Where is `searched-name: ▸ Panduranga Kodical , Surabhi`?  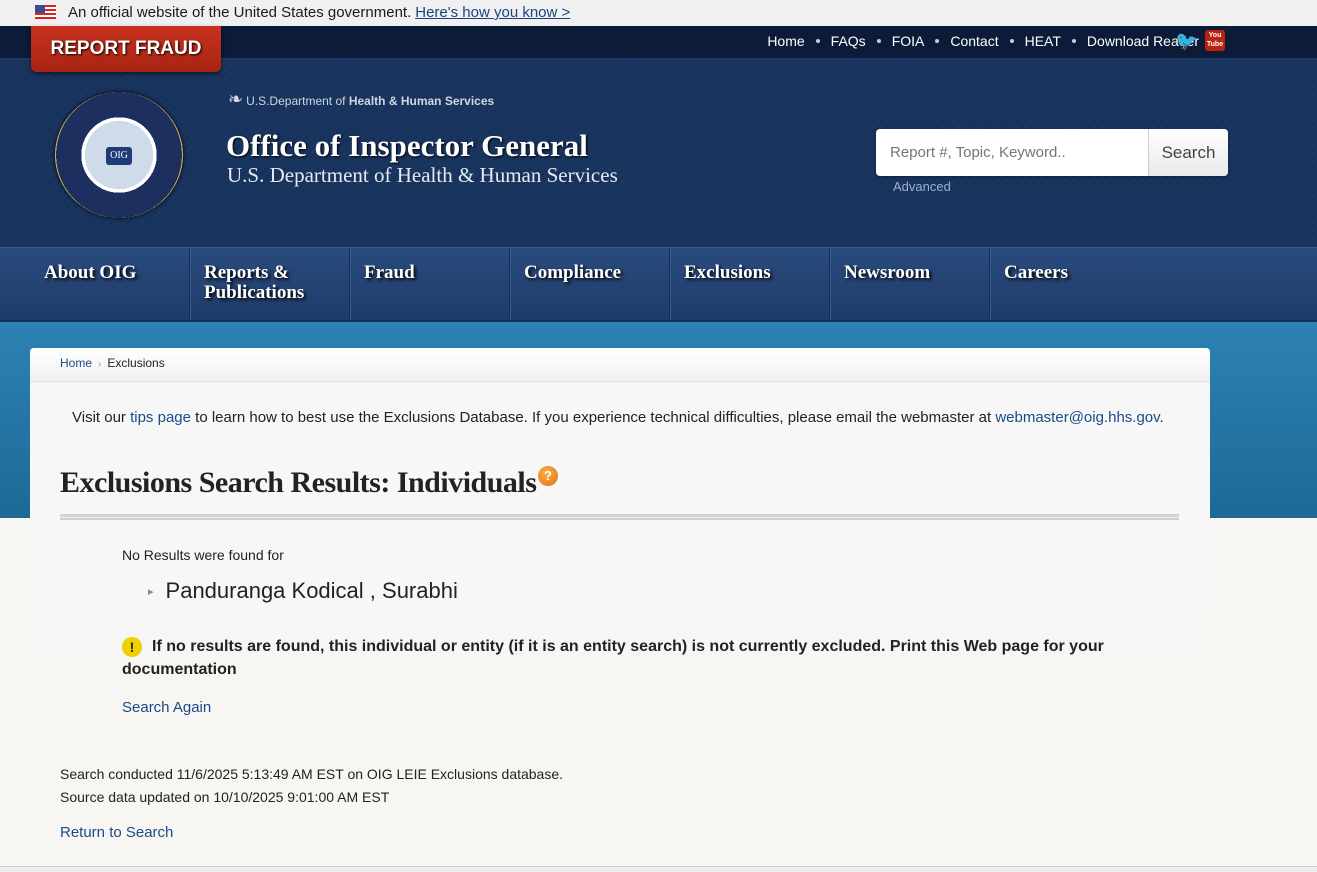 searched-name: ▸ Panduranga Kodical , Surabhi is located at coordinates (303, 591).